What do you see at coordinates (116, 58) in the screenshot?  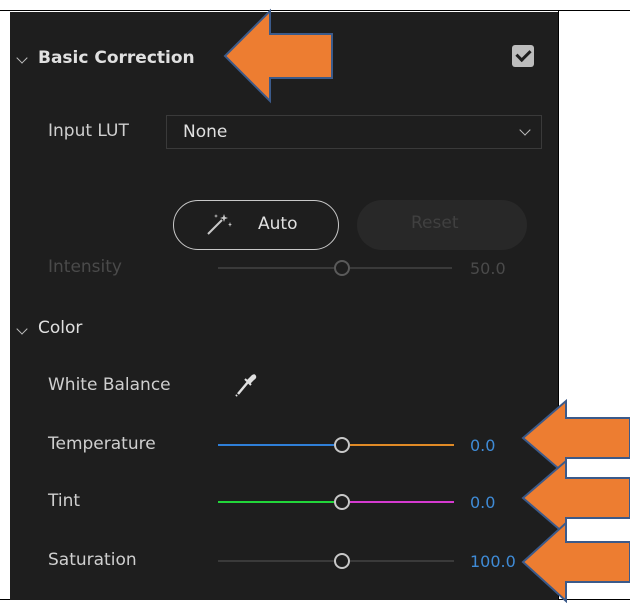 I see `basic-correction-title: Basic Correction` at bounding box center [116, 58].